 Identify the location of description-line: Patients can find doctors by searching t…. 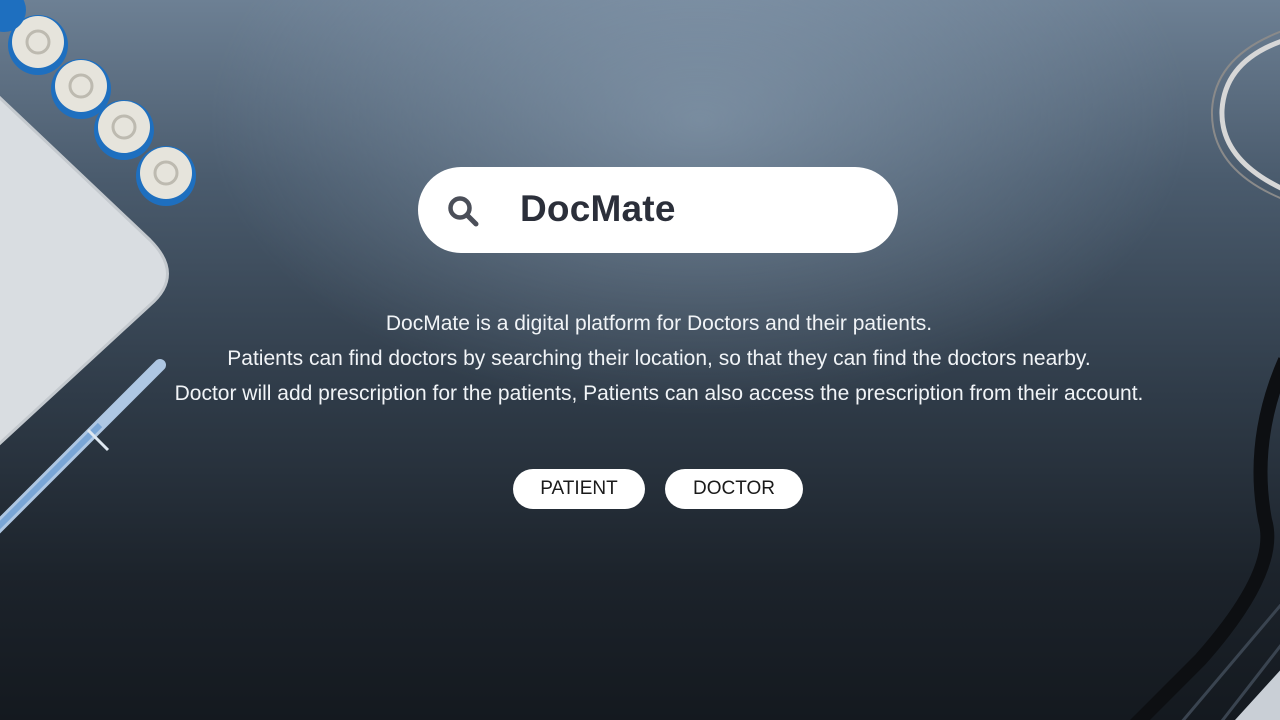
(659, 358).